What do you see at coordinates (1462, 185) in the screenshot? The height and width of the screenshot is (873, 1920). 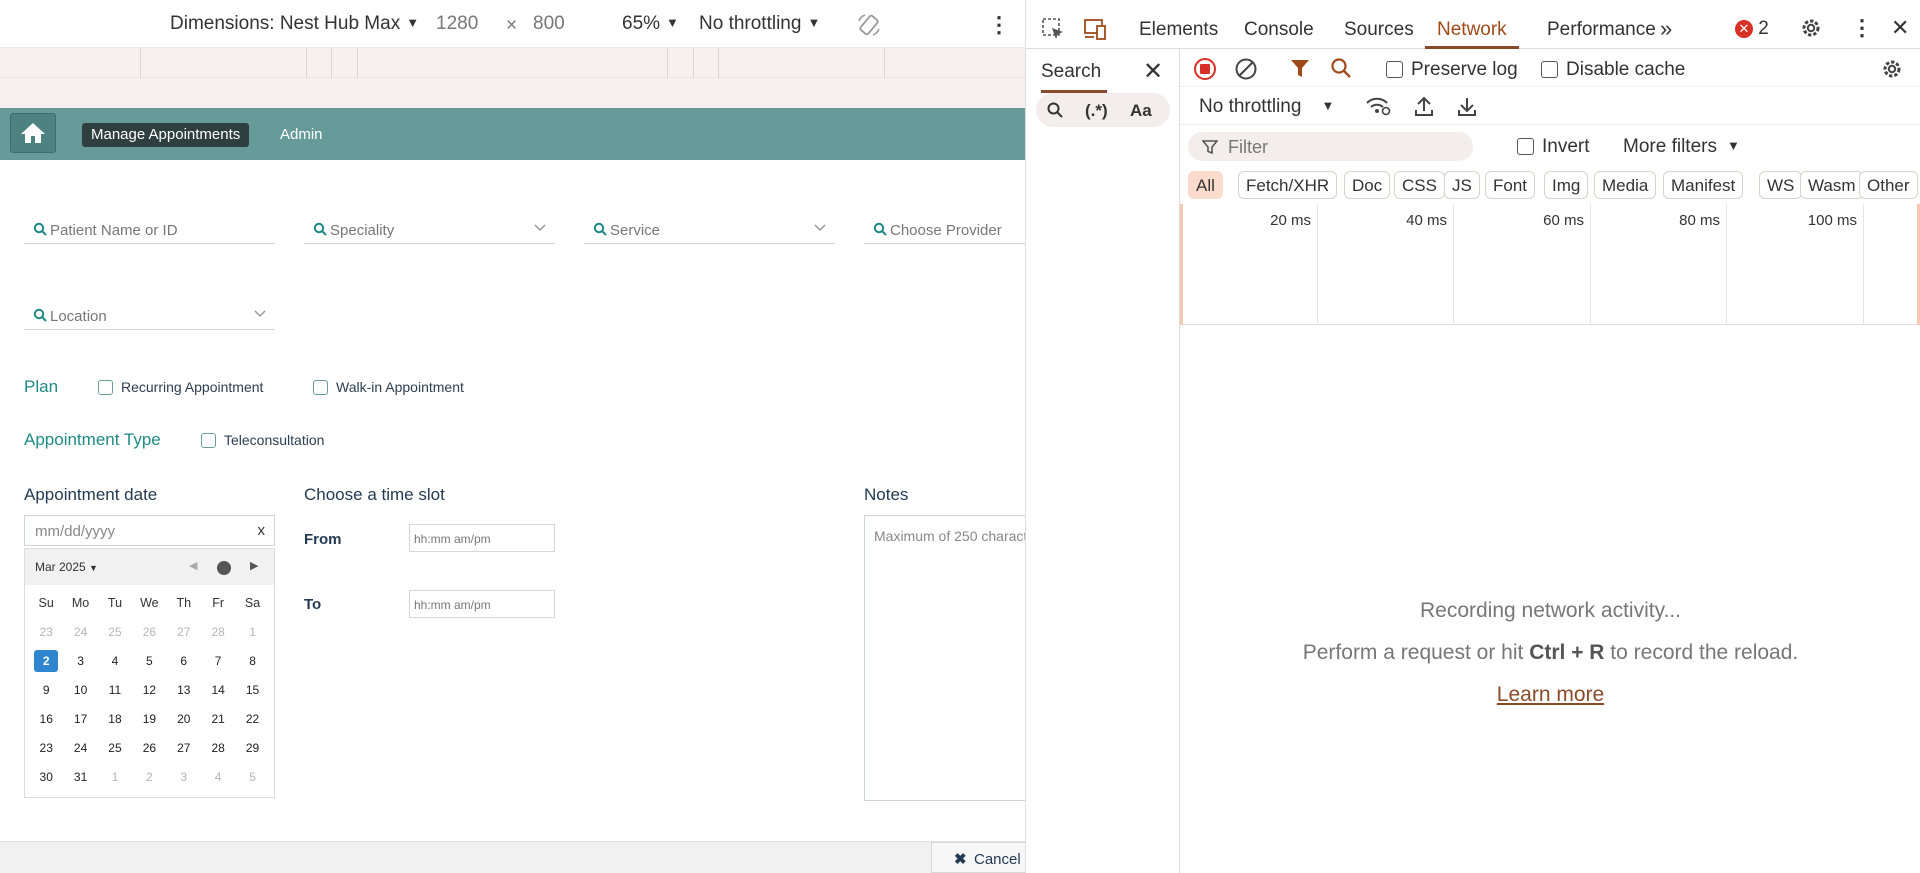 I see `type-filter-js: JS` at bounding box center [1462, 185].